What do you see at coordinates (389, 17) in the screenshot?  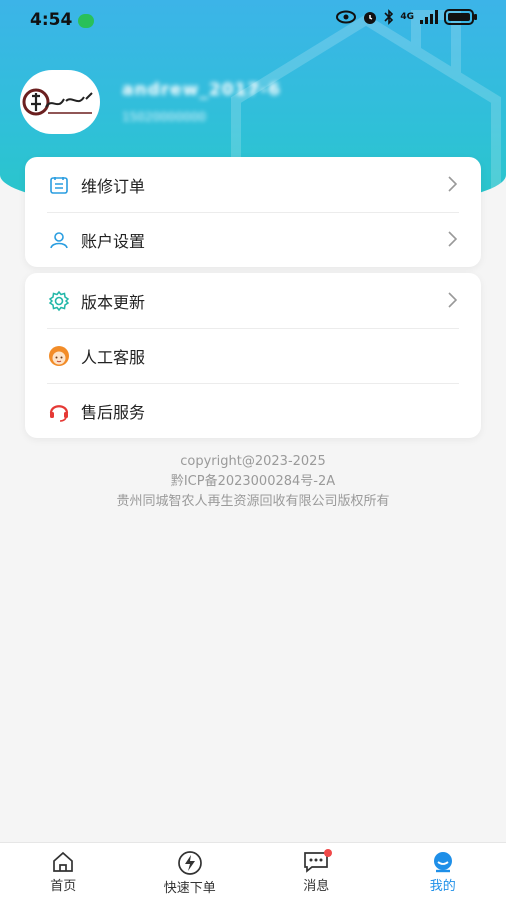 I see `bluetooth-icon` at bounding box center [389, 17].